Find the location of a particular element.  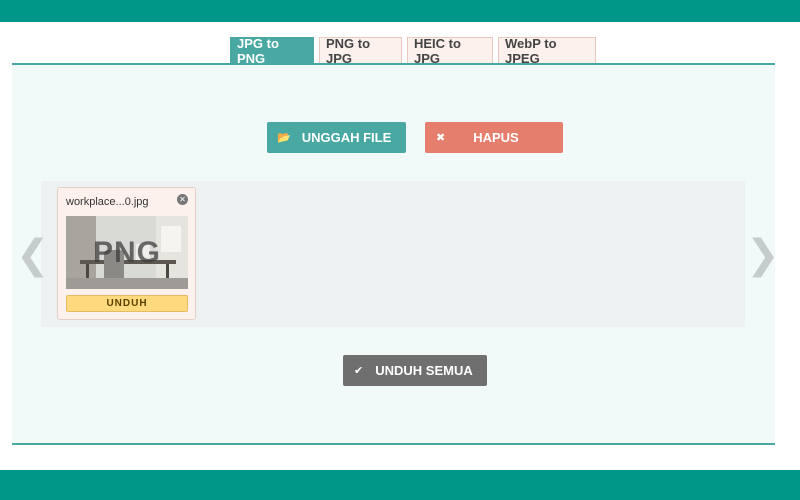

tab-png-to-jpg: PNG to JPG is located at coordinates (360, 51).